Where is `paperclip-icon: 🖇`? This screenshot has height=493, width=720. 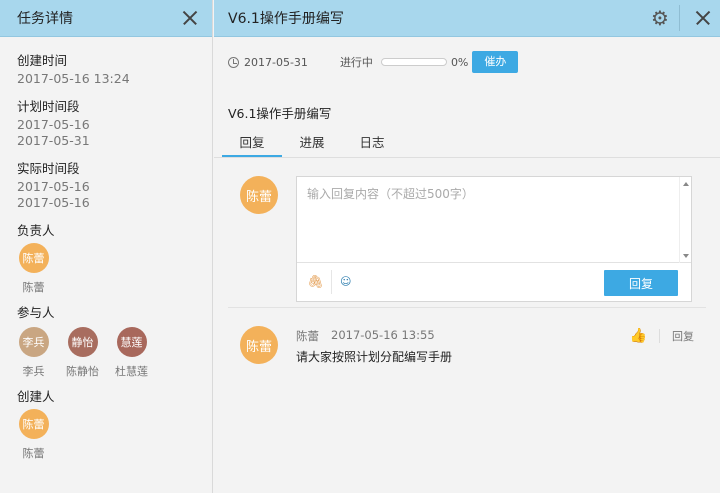 paperclip-icon: 🖇 is located at coordinates (315, 282).